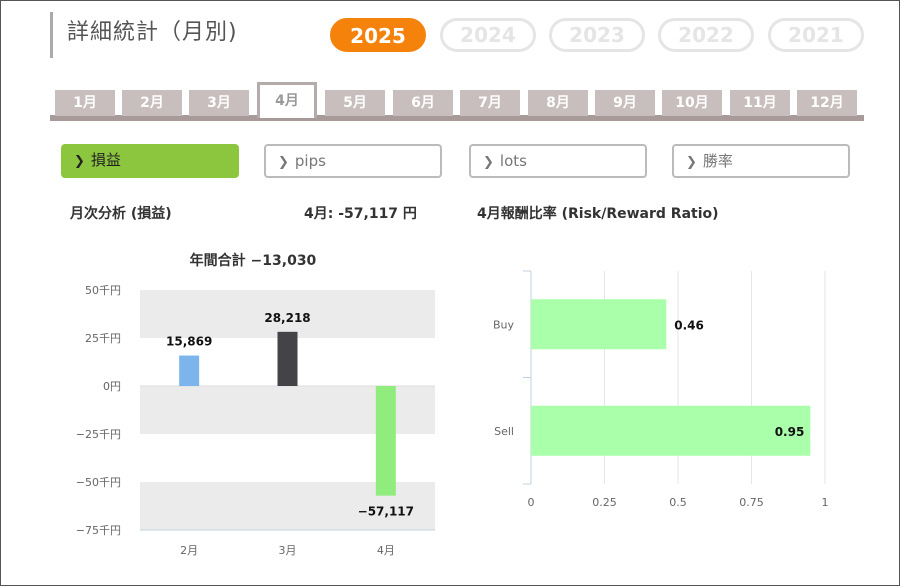 The width and height of the screenshot is (900, 586). I want to click on y-tick-label: −75千円, so click(98, 530).